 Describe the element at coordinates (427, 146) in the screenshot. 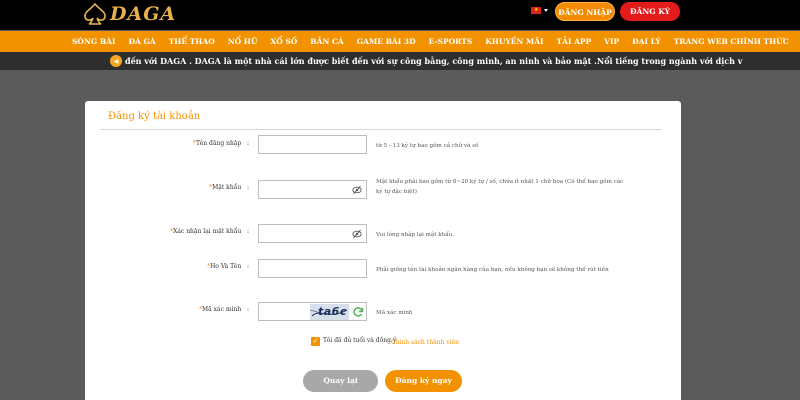

I see `username-hint: từ 5 - 13 ký tự bao gồm cả chữ và số` at that location.